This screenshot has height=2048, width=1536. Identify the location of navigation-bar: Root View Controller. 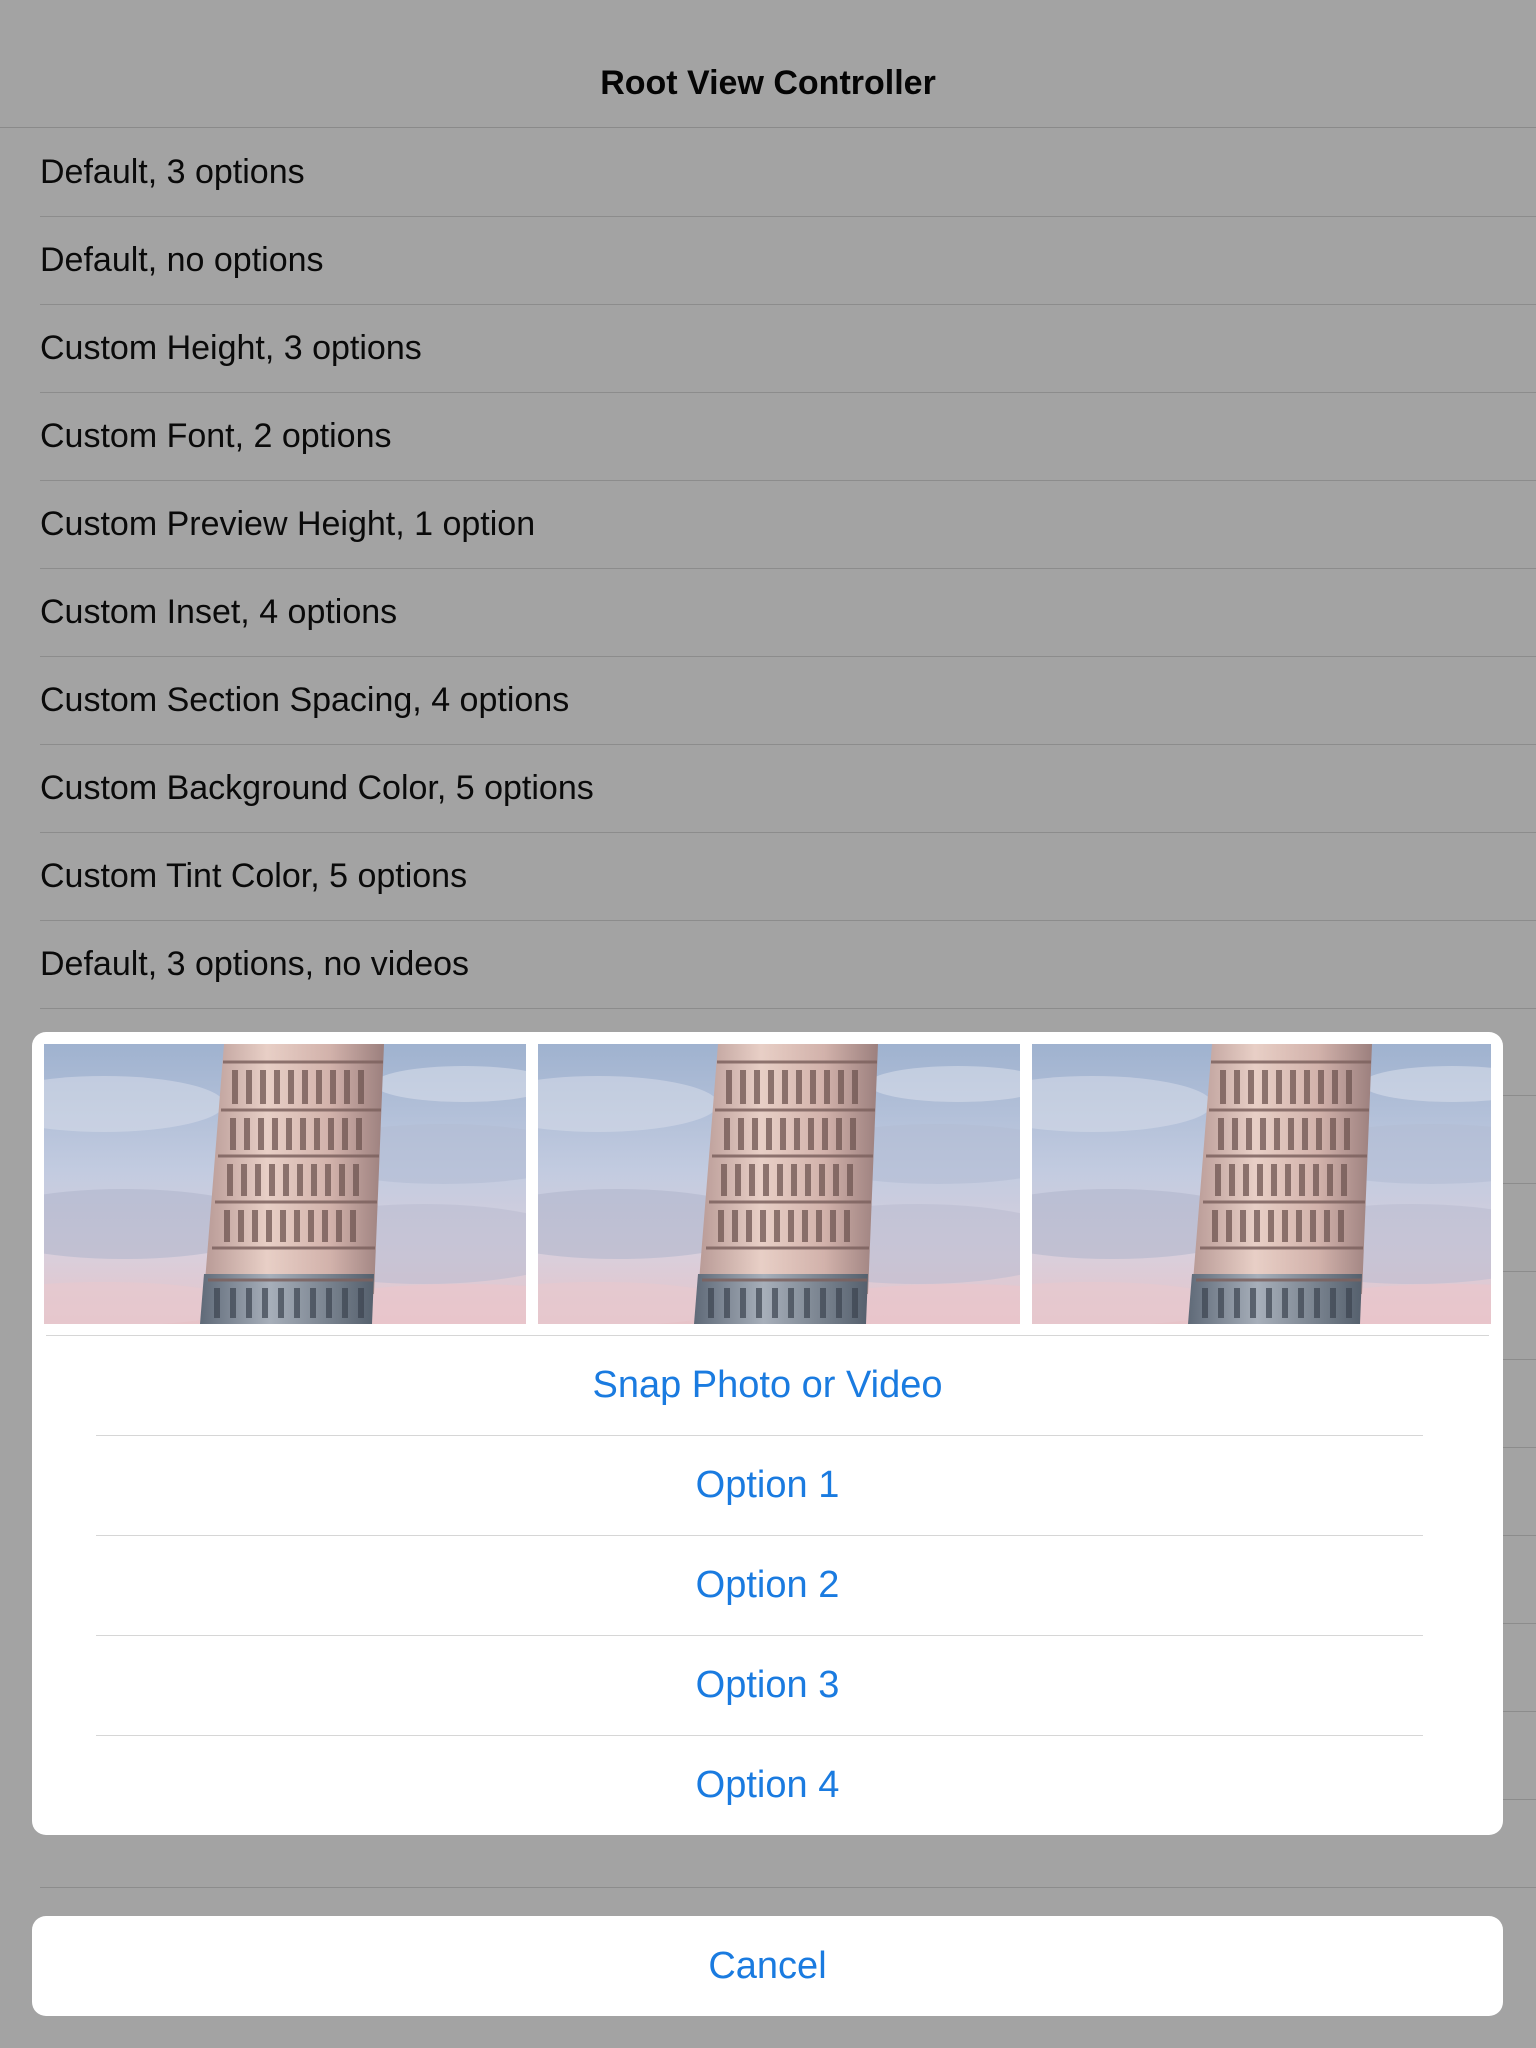
(768, 64).